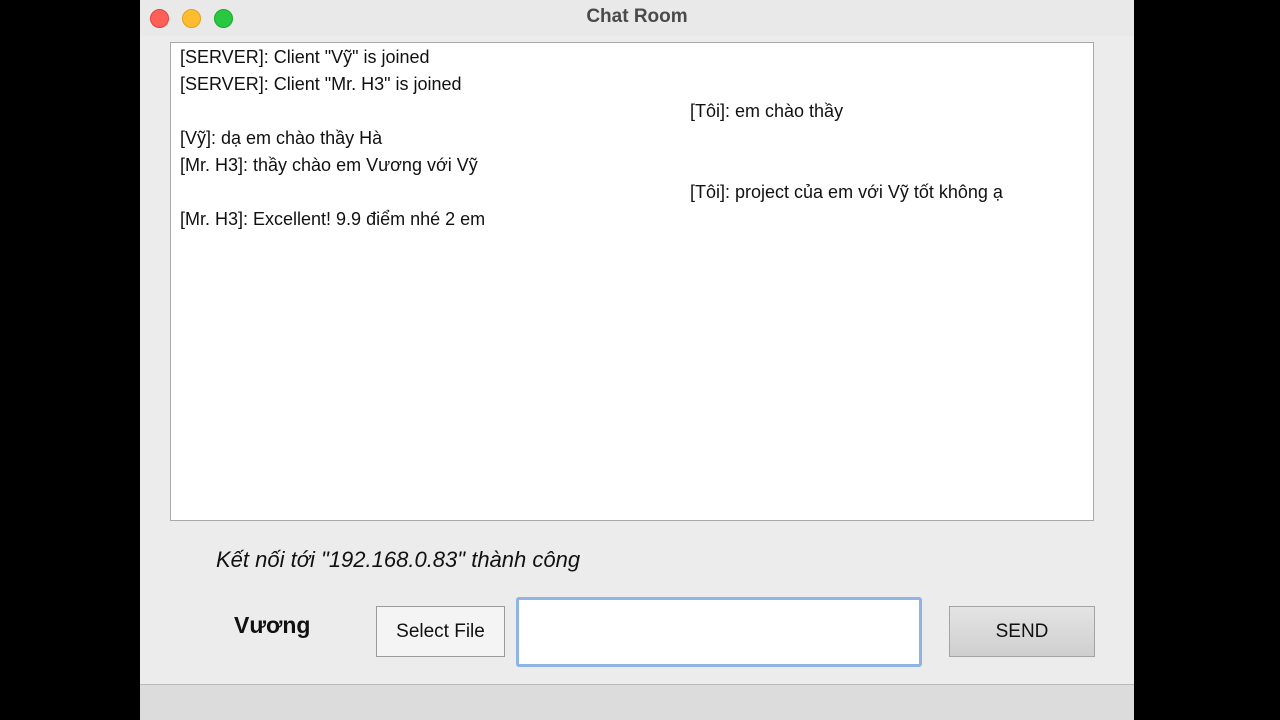  What do you see at coordinates (637, 702) in the screenshot?
I see `window-bottom-bar` at bounding box center [637, 702].